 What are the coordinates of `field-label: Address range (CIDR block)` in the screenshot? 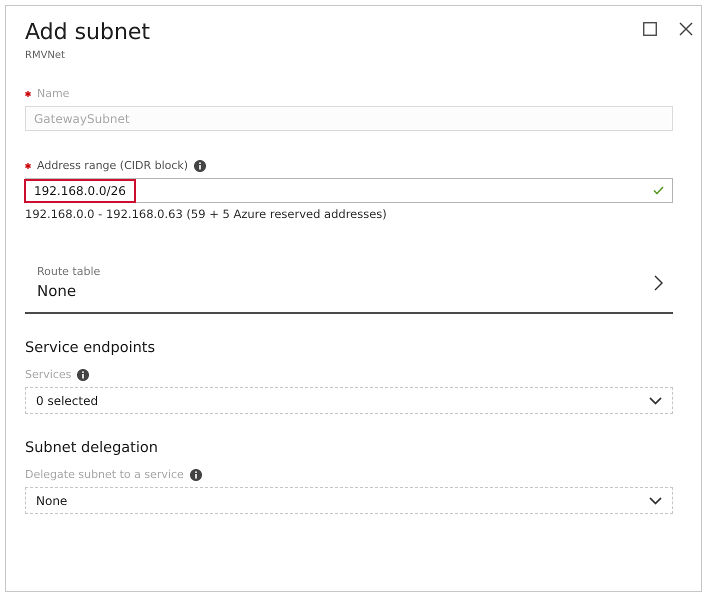 It's located at (112, 165).